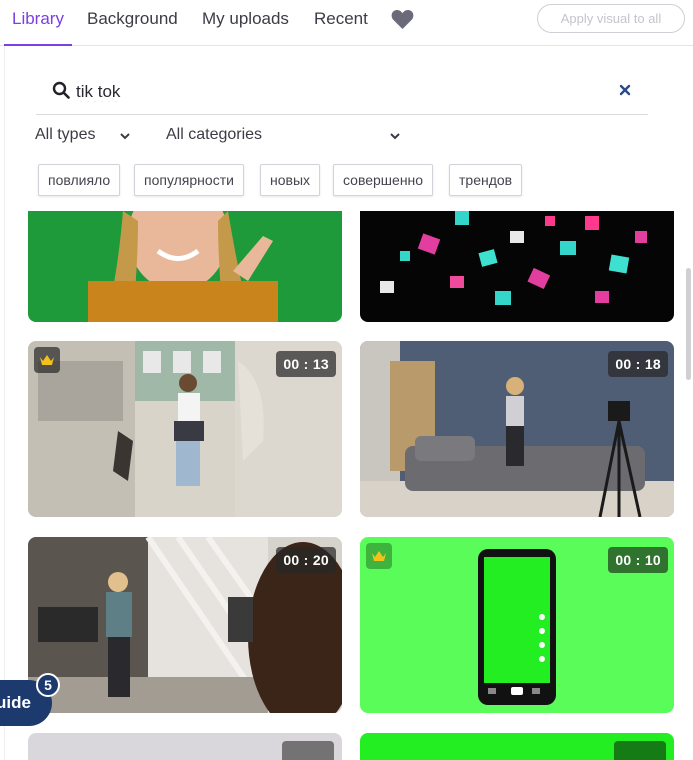 This screenshot has width=693, height=760. Describe the element at coordinates (79, 180) in the screenshot. I see `suggestion-chip: повлияло` at that location.